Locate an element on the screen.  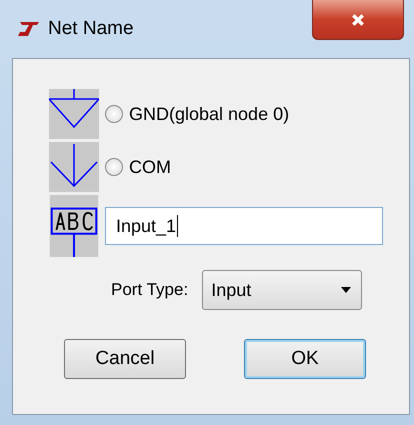
dialog-button: Cancel is located at coordinates (125, 359).